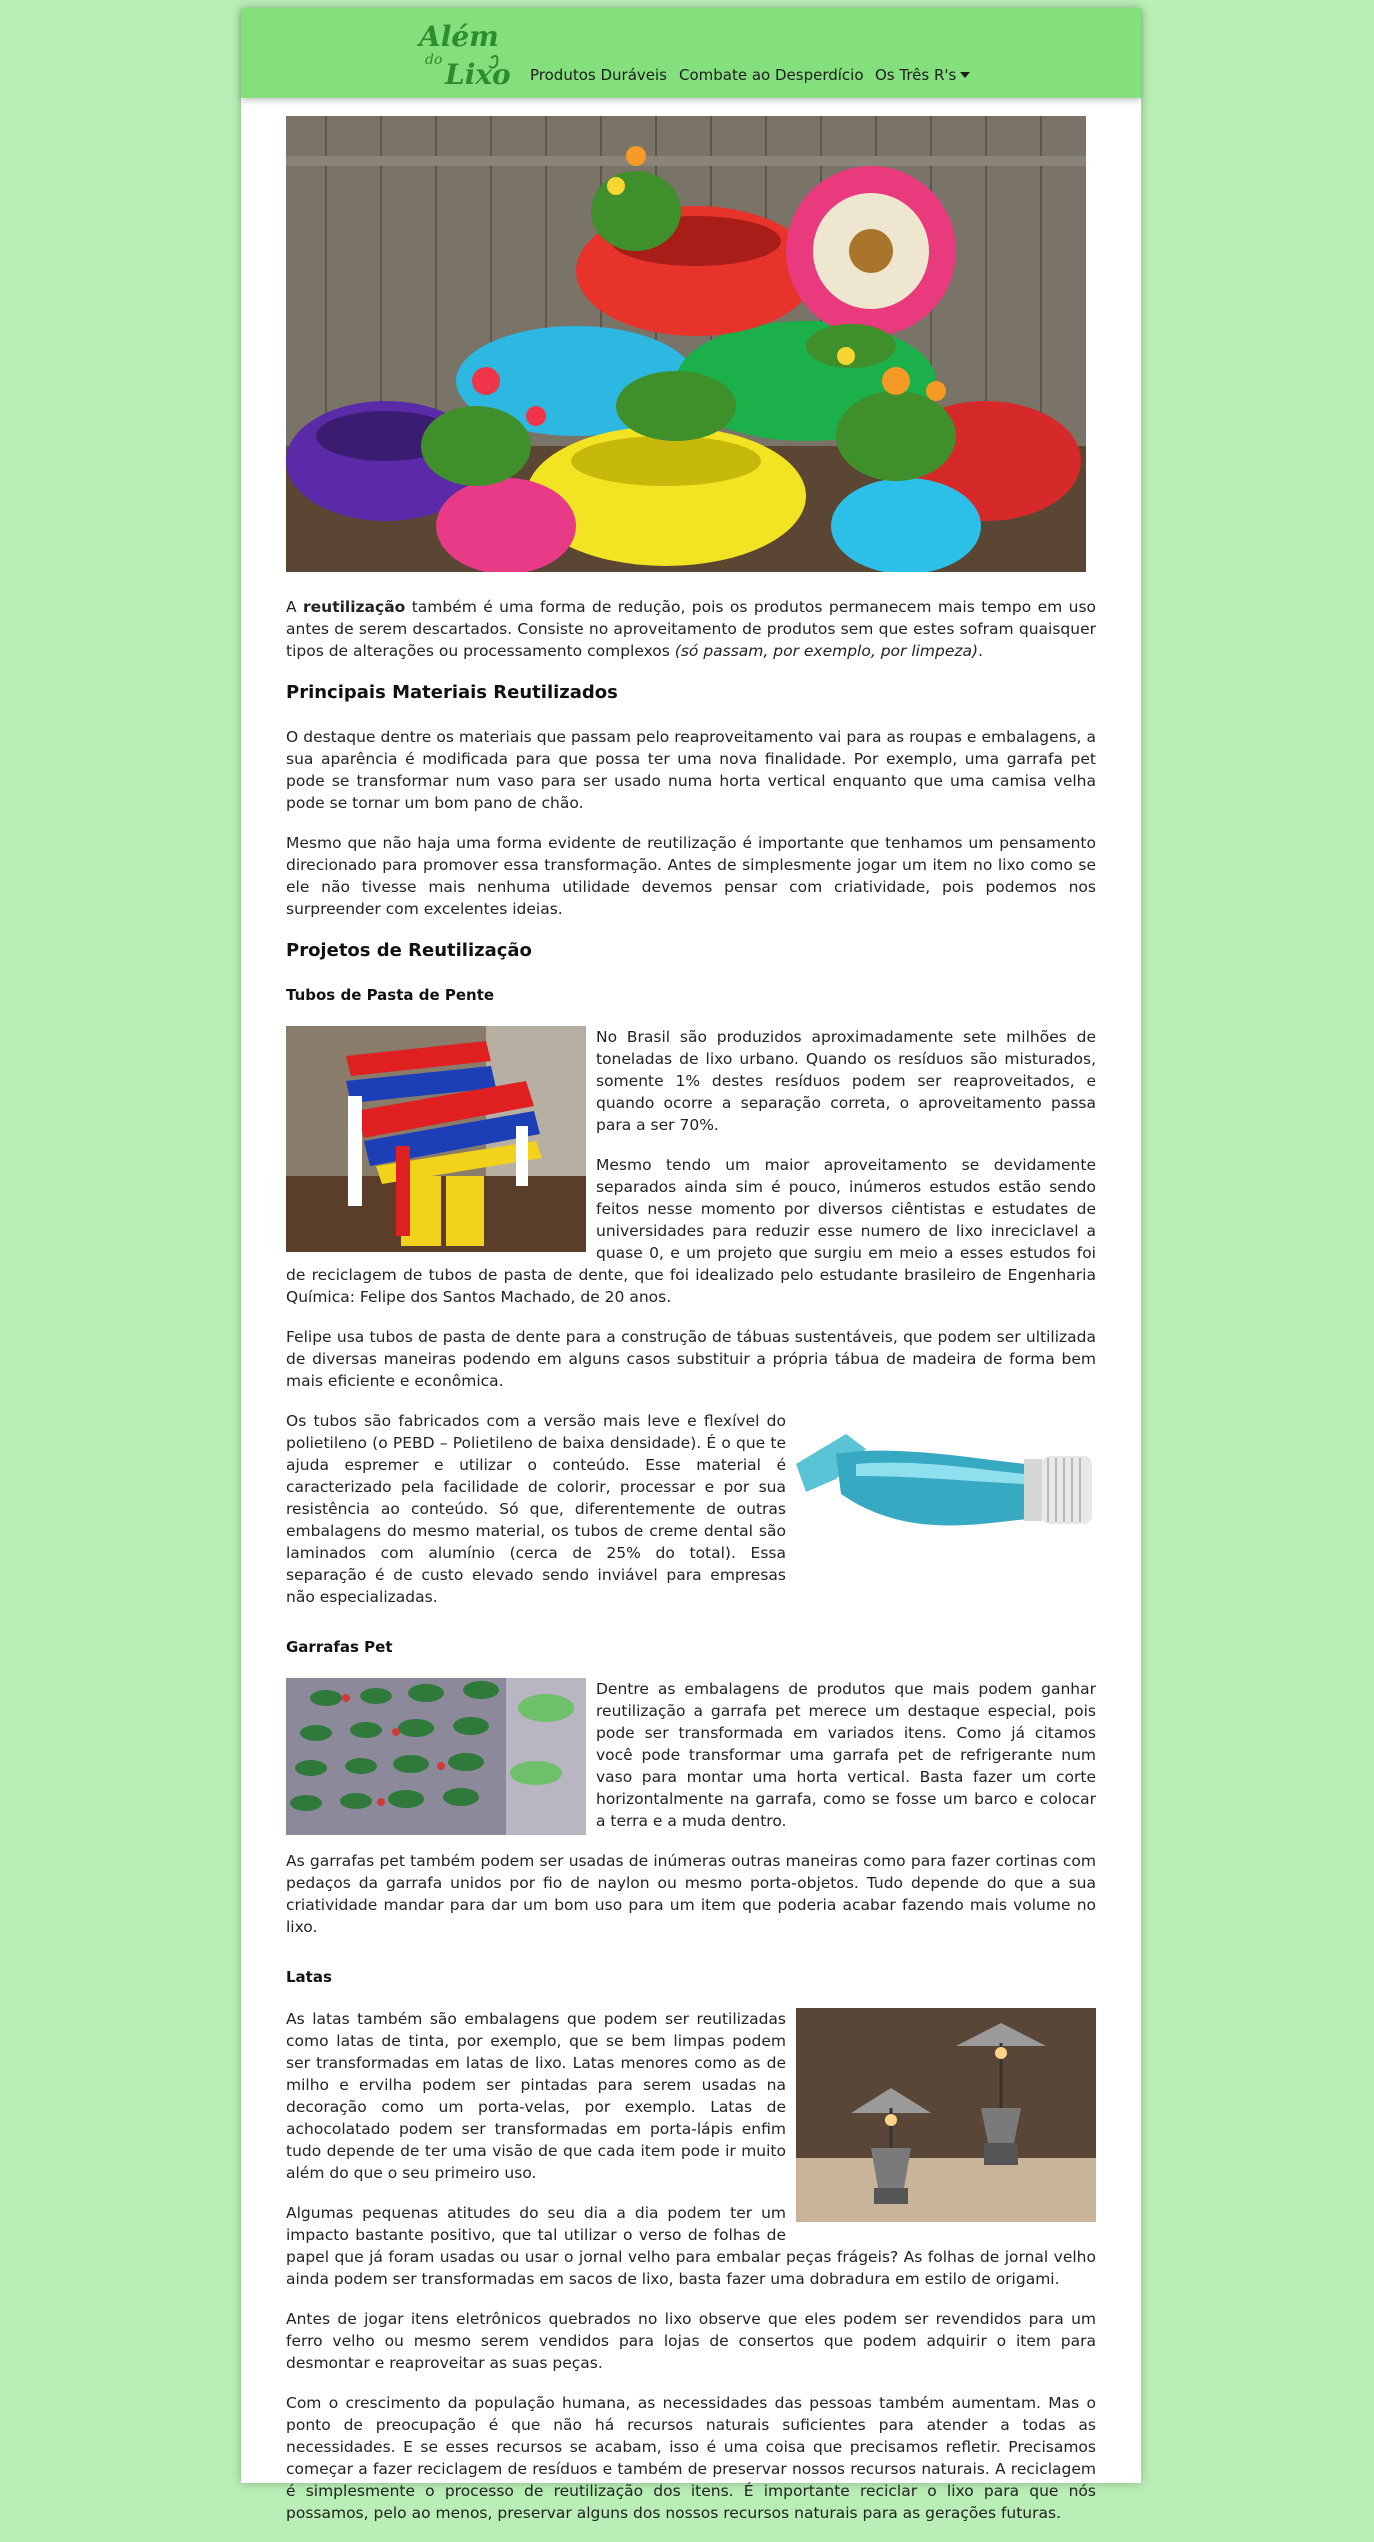  What do you see at coordinates (826, 651) in the screenshot?
I see `intro-italic-note: (só passam, por exemplo, por limpeza)` at bounding box center [826, 651].